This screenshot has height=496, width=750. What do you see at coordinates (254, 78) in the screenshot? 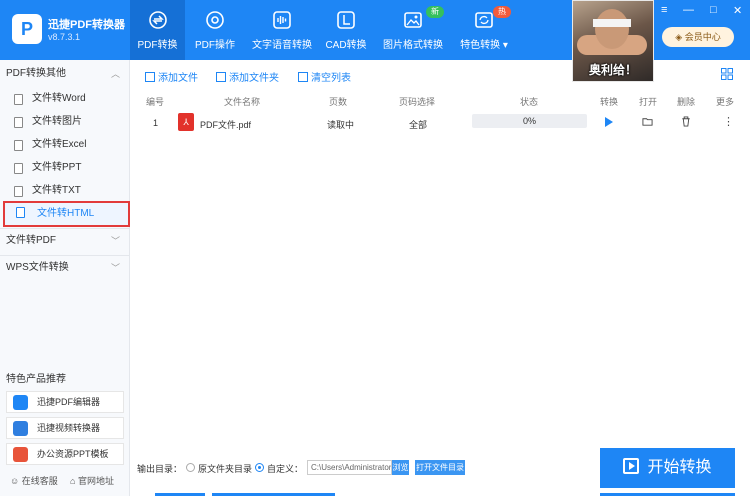
I see `button-label: 添加文件夹` at bounding box center [254, 78].